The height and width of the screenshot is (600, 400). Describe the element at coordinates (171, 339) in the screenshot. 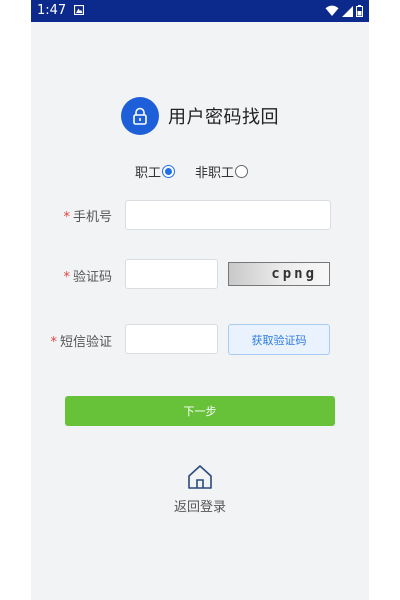

I see `sms-code-input` at that location.